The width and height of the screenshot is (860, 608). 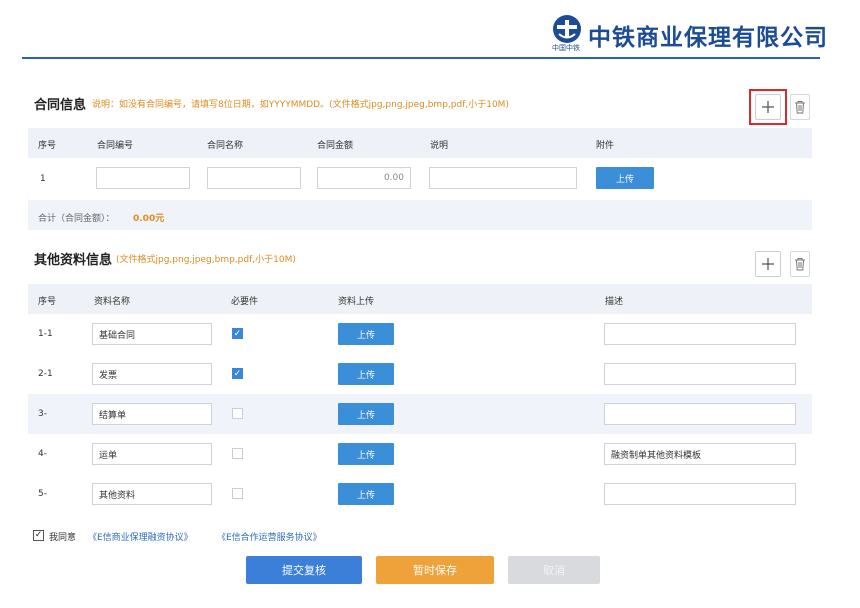 I want to click on row-index: 4-, so click(x=42, y=454).